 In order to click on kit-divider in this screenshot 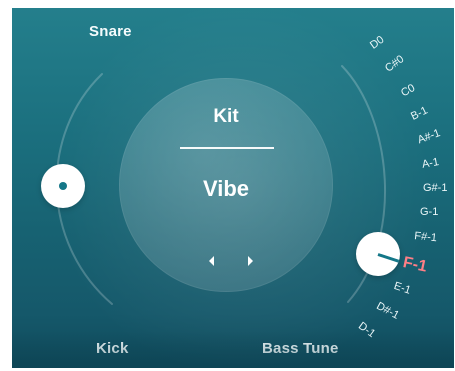, I will do `click(227, 148)`.